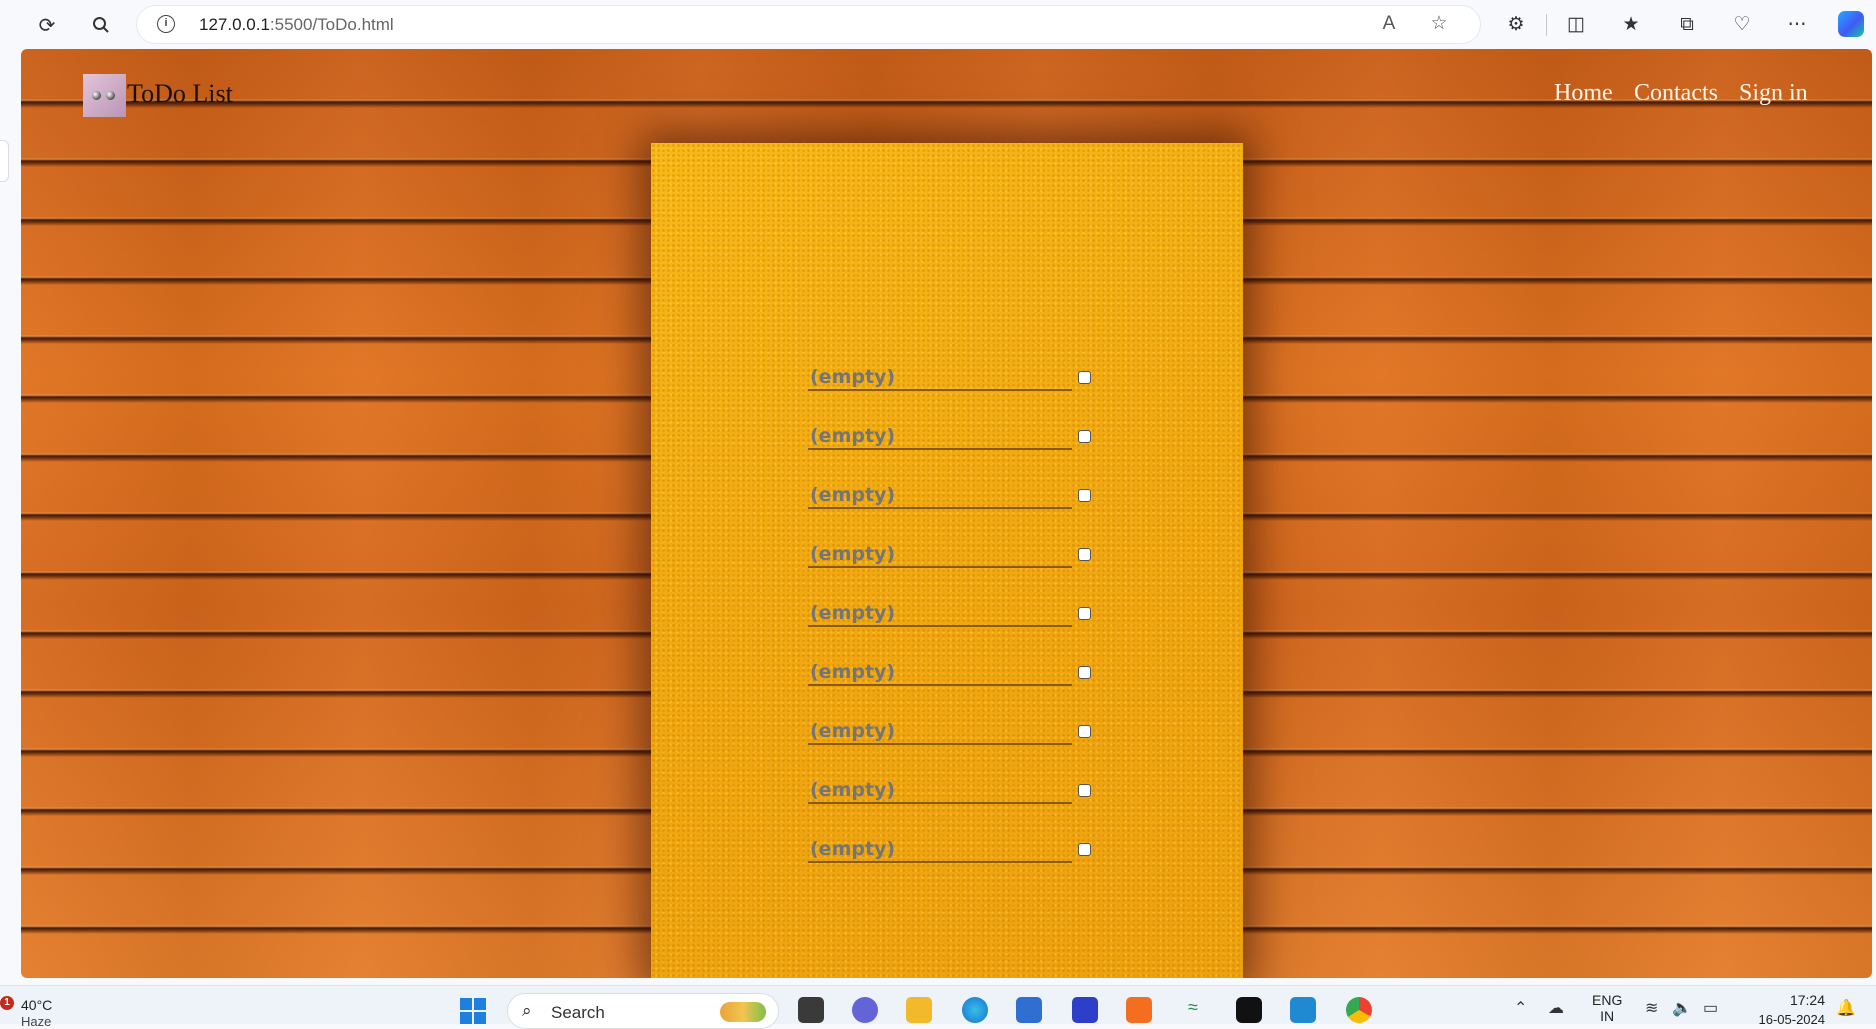  What do you see at coordinates (1773, 93) in the screenshot?
I see `nav-sign-in-link: Sign in` at bounding box center [1773, 93].